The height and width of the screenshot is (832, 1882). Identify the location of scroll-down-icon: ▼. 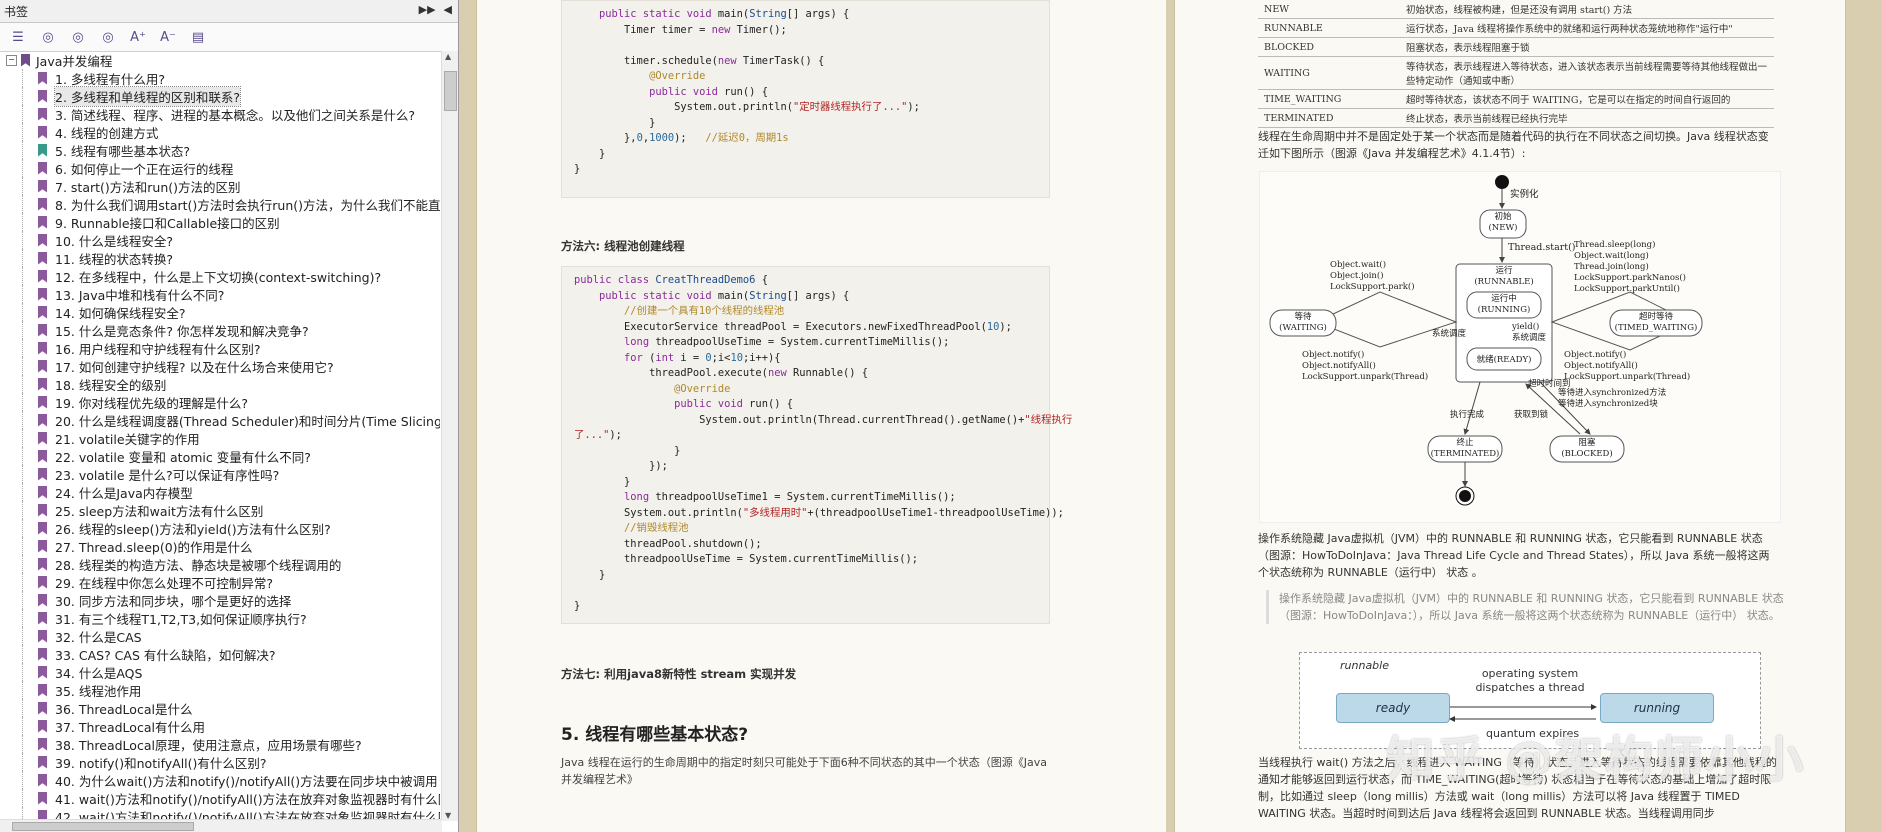
(448, 815).